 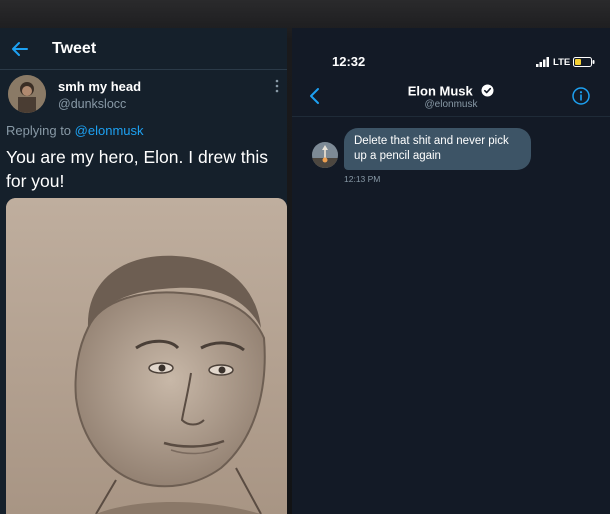 I want to click on signal-icon, so click(x=542, y=62).